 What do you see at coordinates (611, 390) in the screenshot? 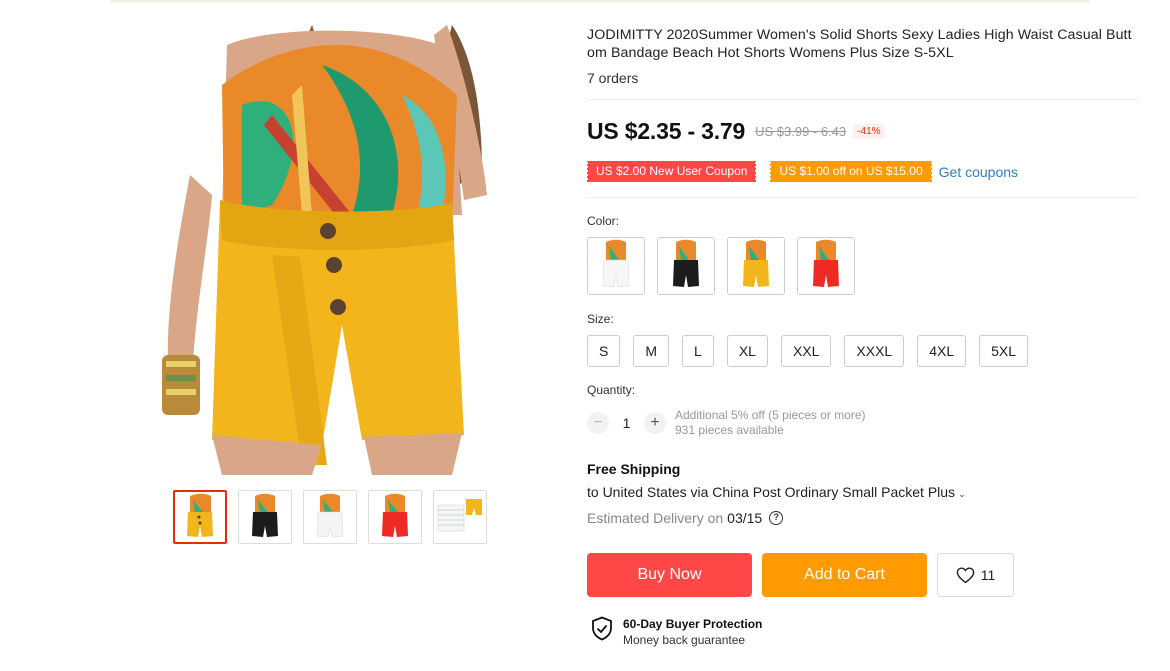
I see `quantity-label: Quantity:` at bounding box center [611, 390].